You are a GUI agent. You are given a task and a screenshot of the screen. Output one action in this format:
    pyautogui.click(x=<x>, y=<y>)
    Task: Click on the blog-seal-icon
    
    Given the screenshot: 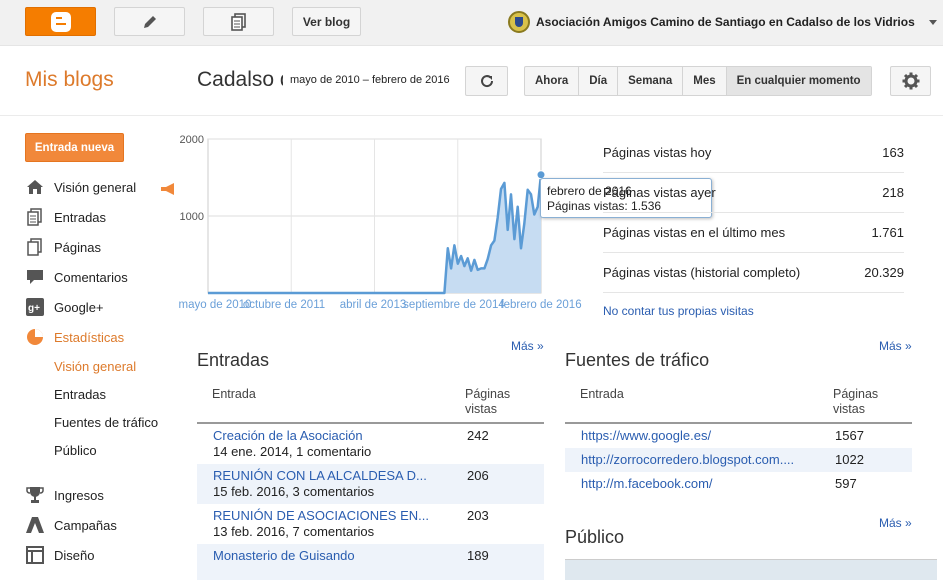 What is the action you would take?
    pyautogui.click(x=519, y=22)
    